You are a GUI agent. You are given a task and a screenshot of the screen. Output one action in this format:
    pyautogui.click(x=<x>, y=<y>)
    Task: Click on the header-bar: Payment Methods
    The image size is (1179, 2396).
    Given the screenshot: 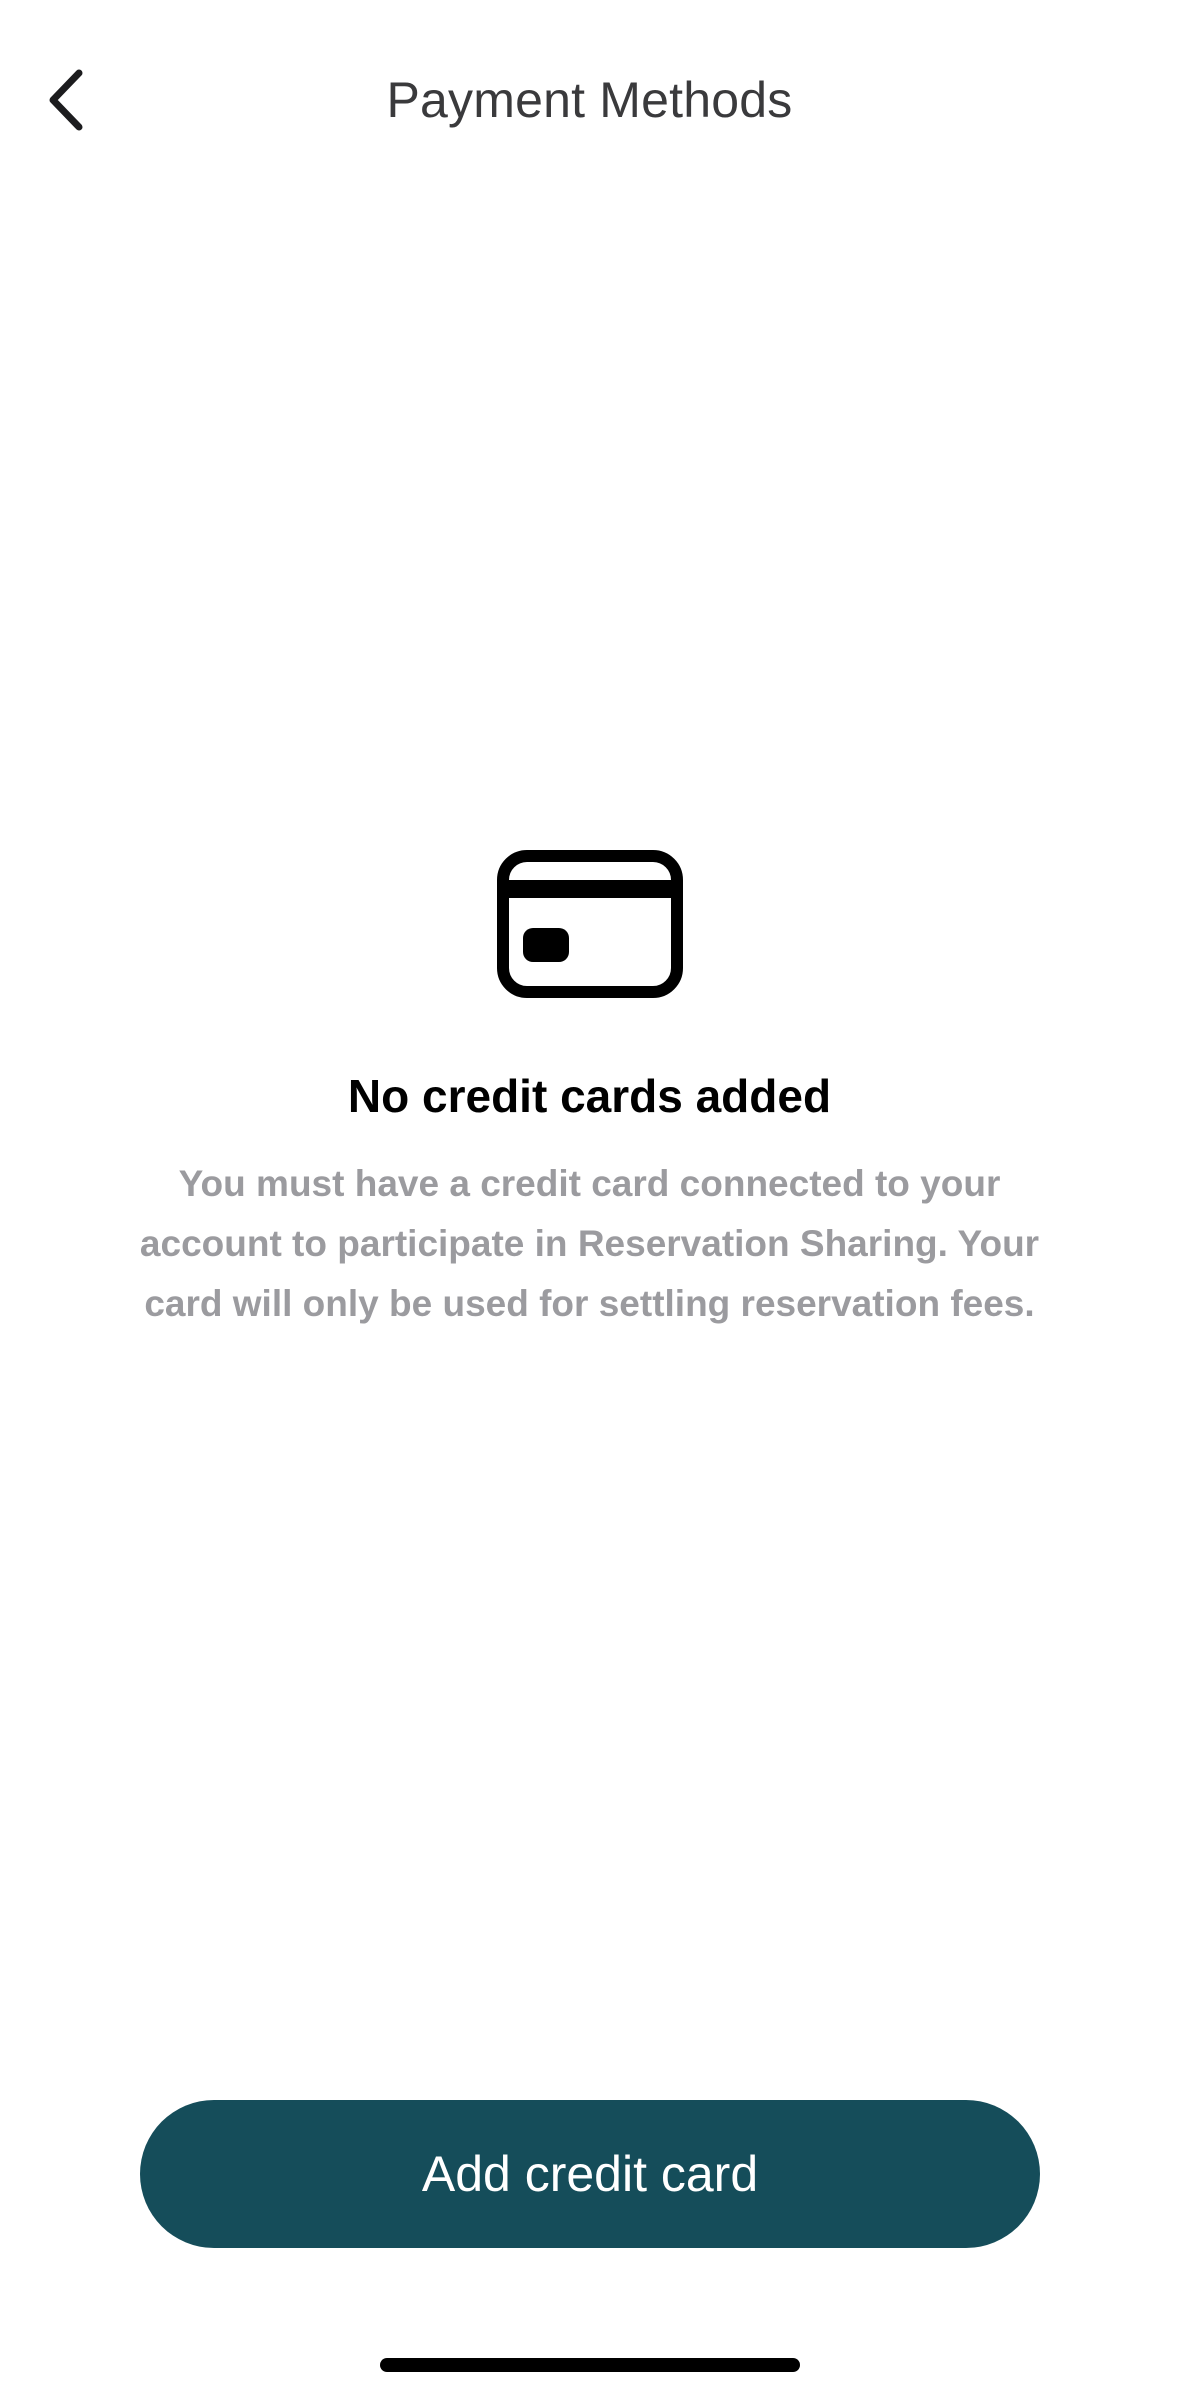 What is the action you would take?
    pyautogui.click(x=589, y=100)
    